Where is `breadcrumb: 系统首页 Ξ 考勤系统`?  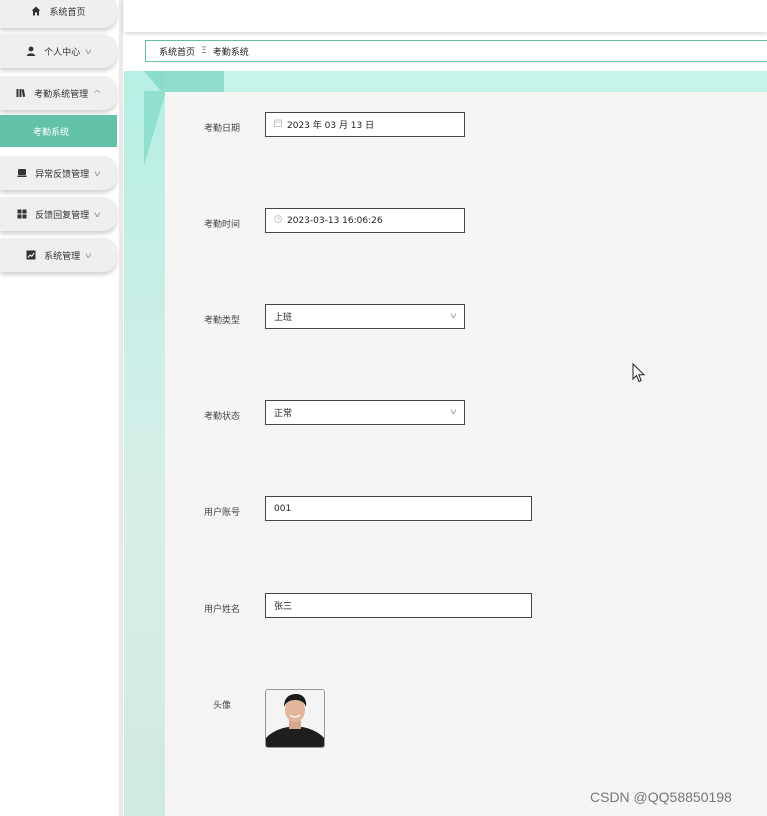 breadcrumb: 系统首页 Ξ 考勤系统 is located at coordinates (456, 51).